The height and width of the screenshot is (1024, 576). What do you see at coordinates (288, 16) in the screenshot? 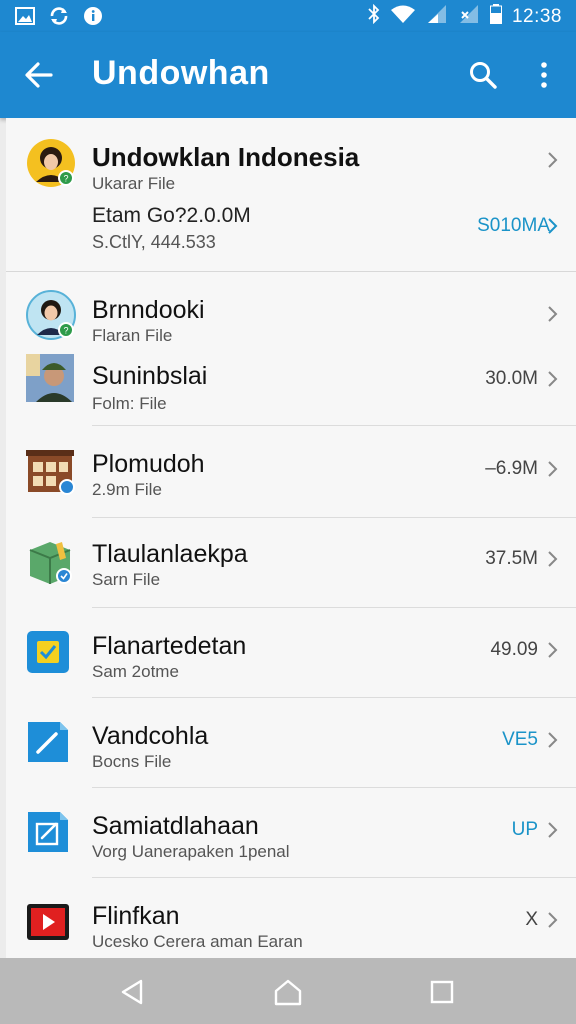
I see `status-bar: 12:38` at bounding box center [288, 16].